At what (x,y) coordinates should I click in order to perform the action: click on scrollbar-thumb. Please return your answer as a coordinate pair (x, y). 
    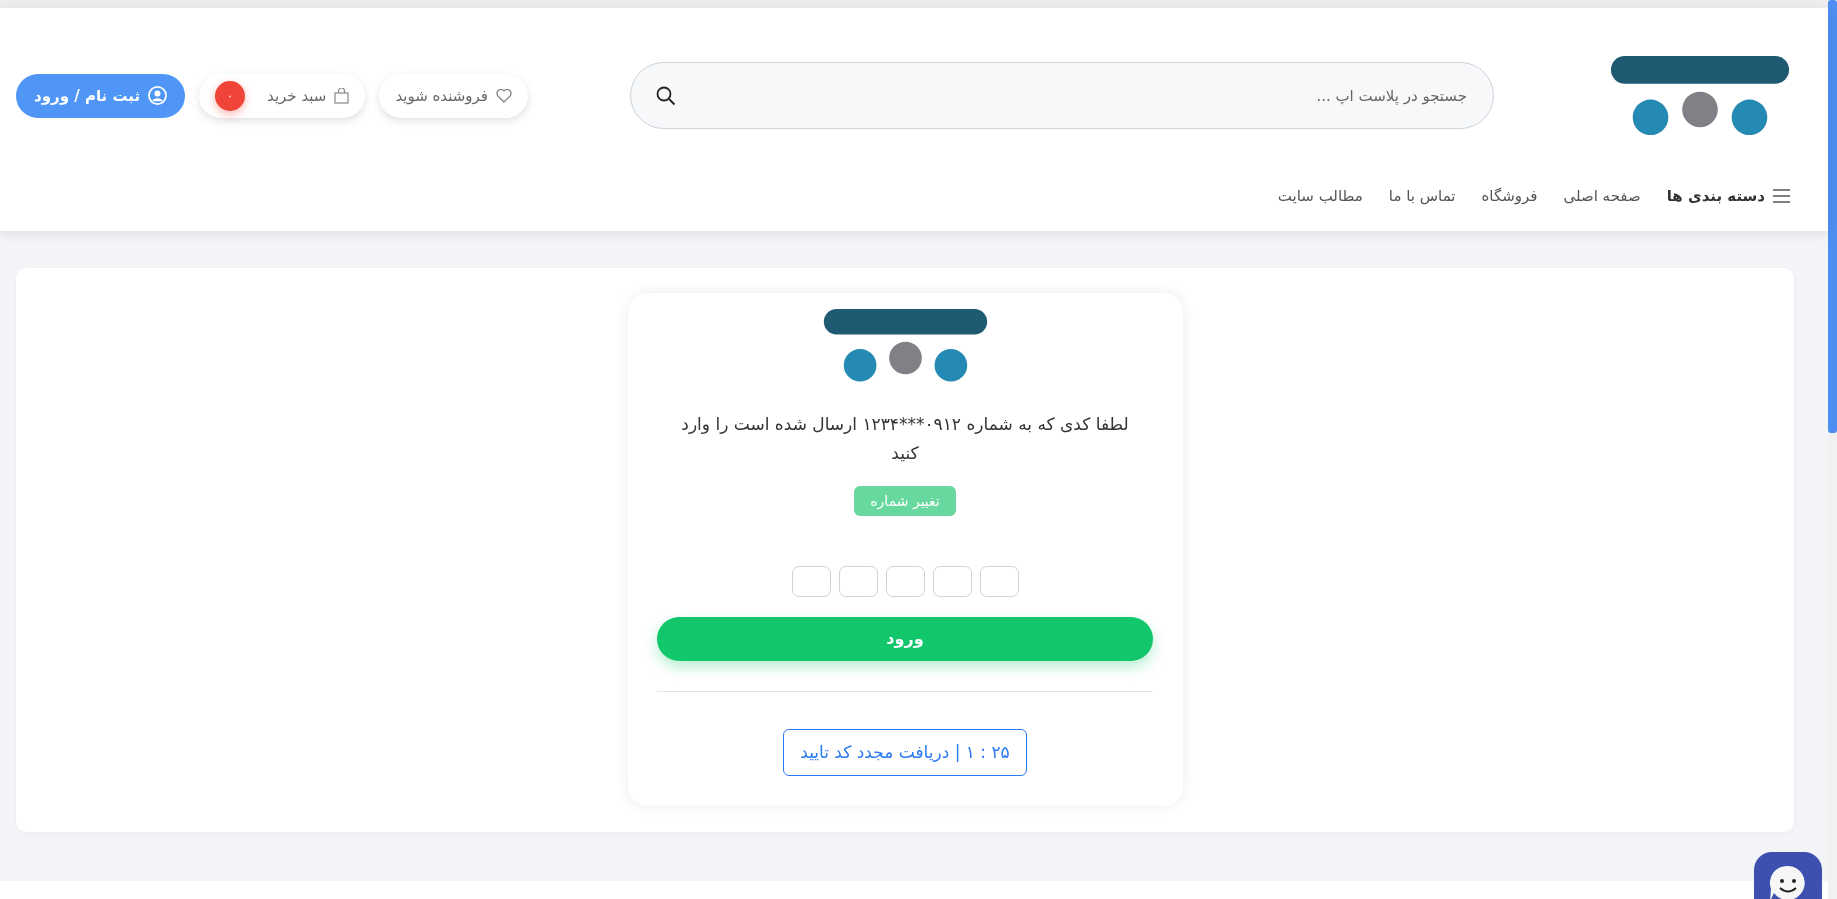
    Looking at the image, I should click on (1832, 216).